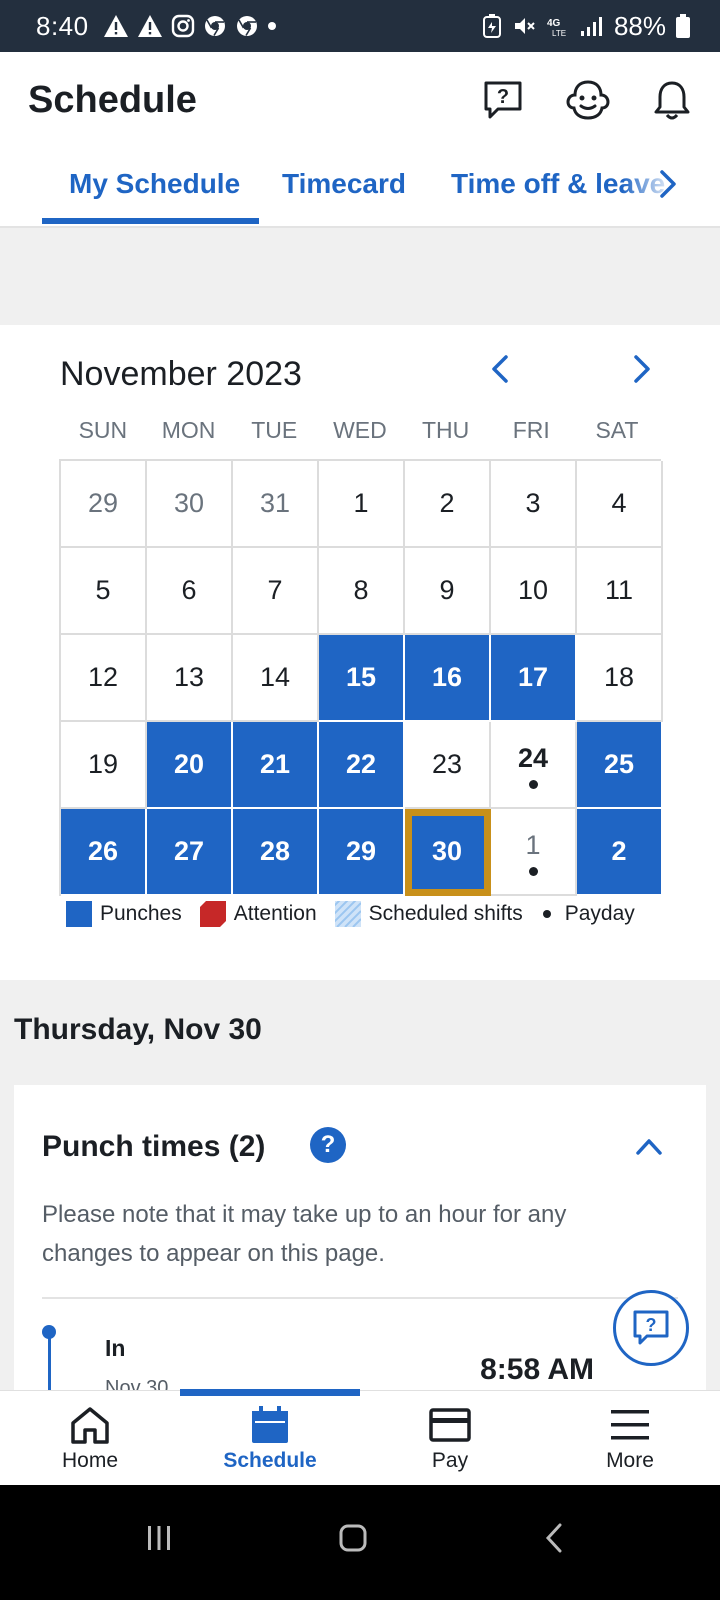 The image size is (720, 1600). I want to click on calendar-day: 28, so click(276, 852).